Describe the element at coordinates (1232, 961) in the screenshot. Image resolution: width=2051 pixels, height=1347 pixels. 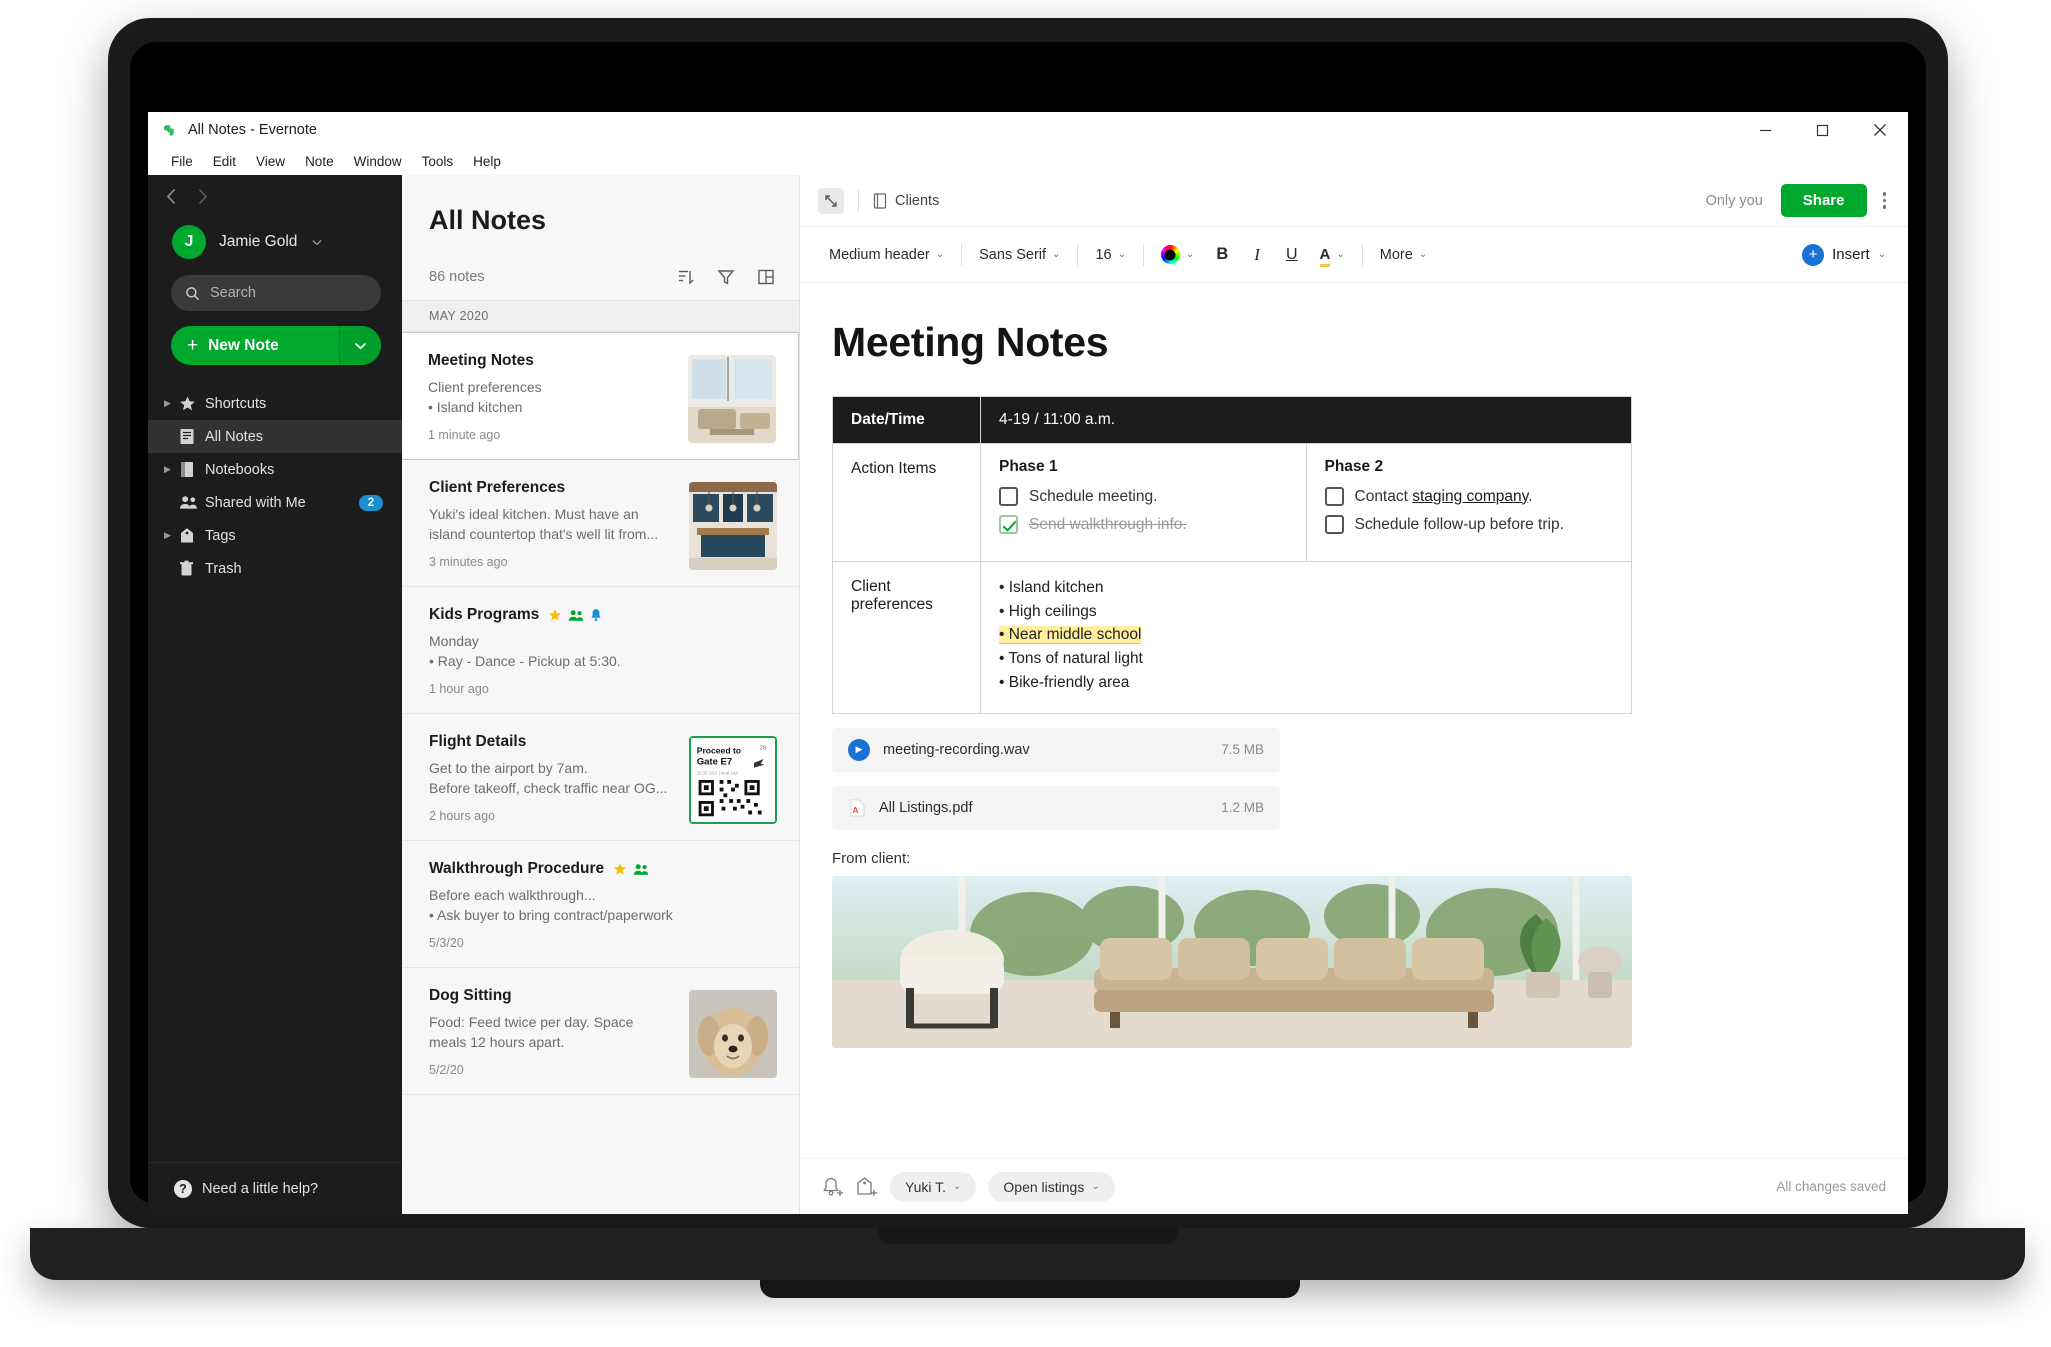
I see `note-image` at that location.